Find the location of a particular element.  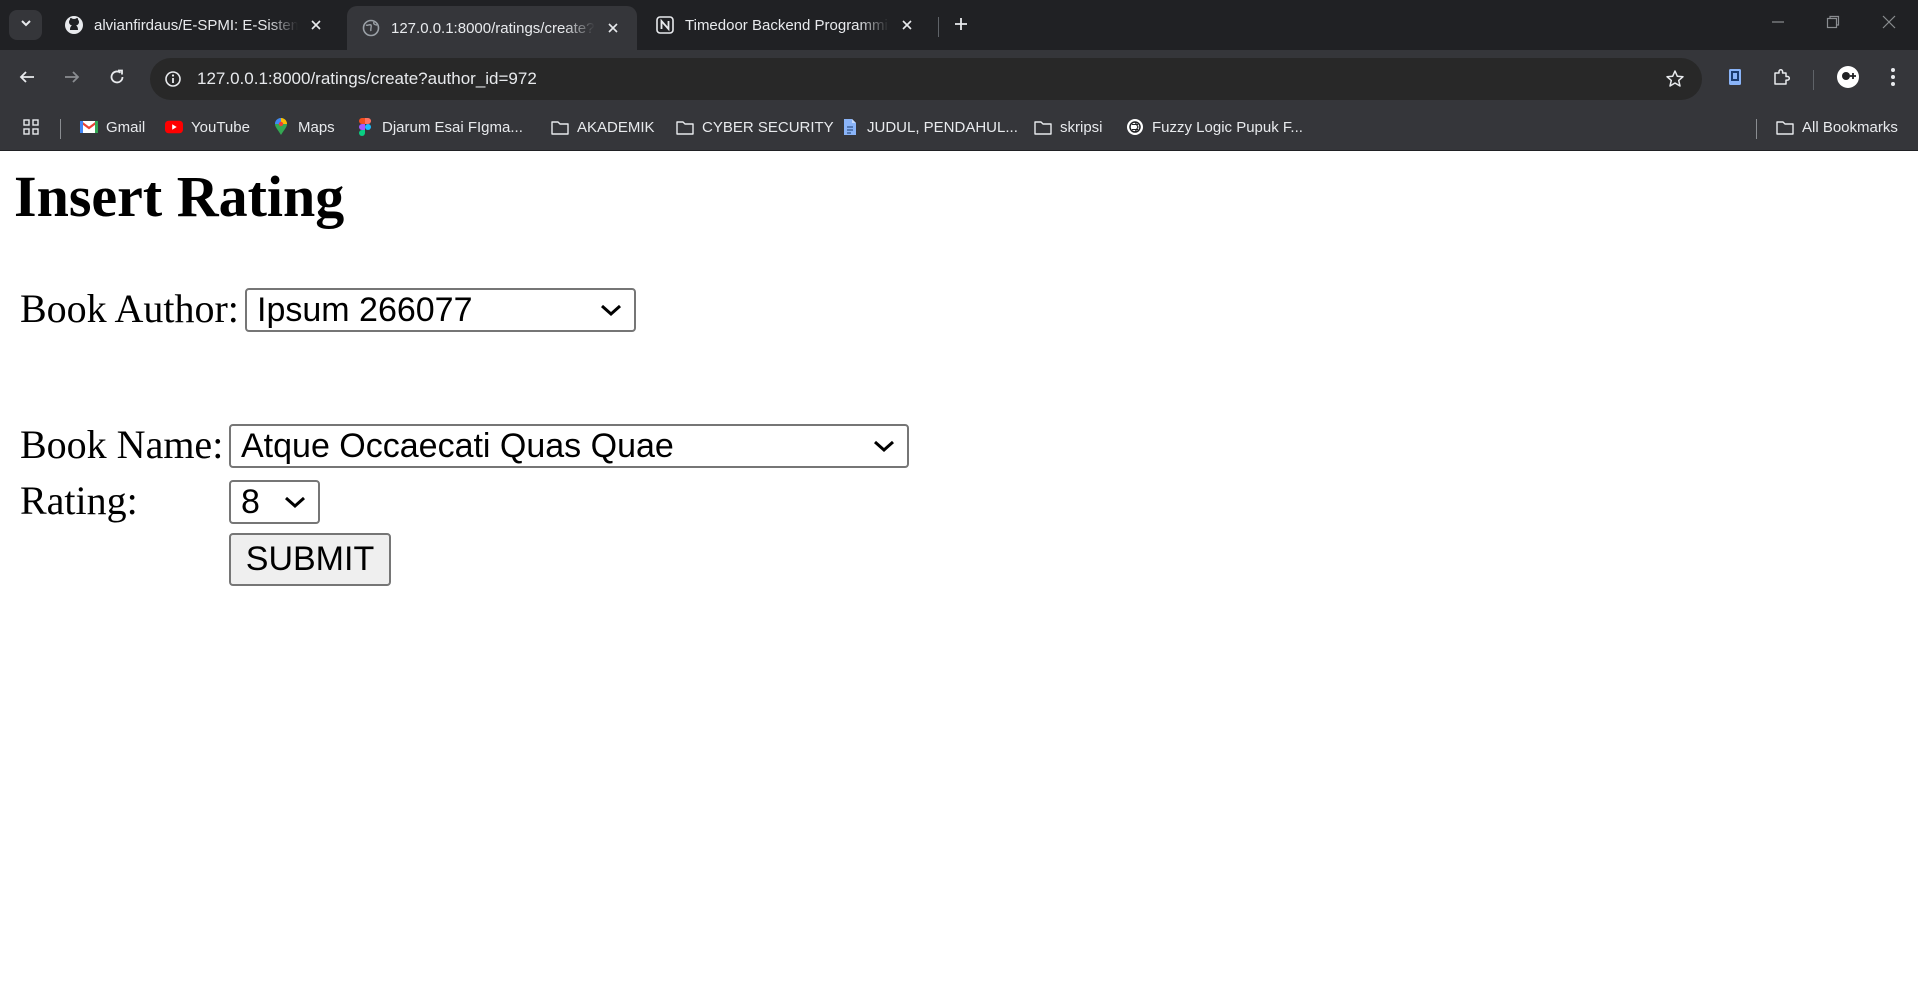

all-bookmarks-button: All Bookmarks is located at coordinates (1837, 127).